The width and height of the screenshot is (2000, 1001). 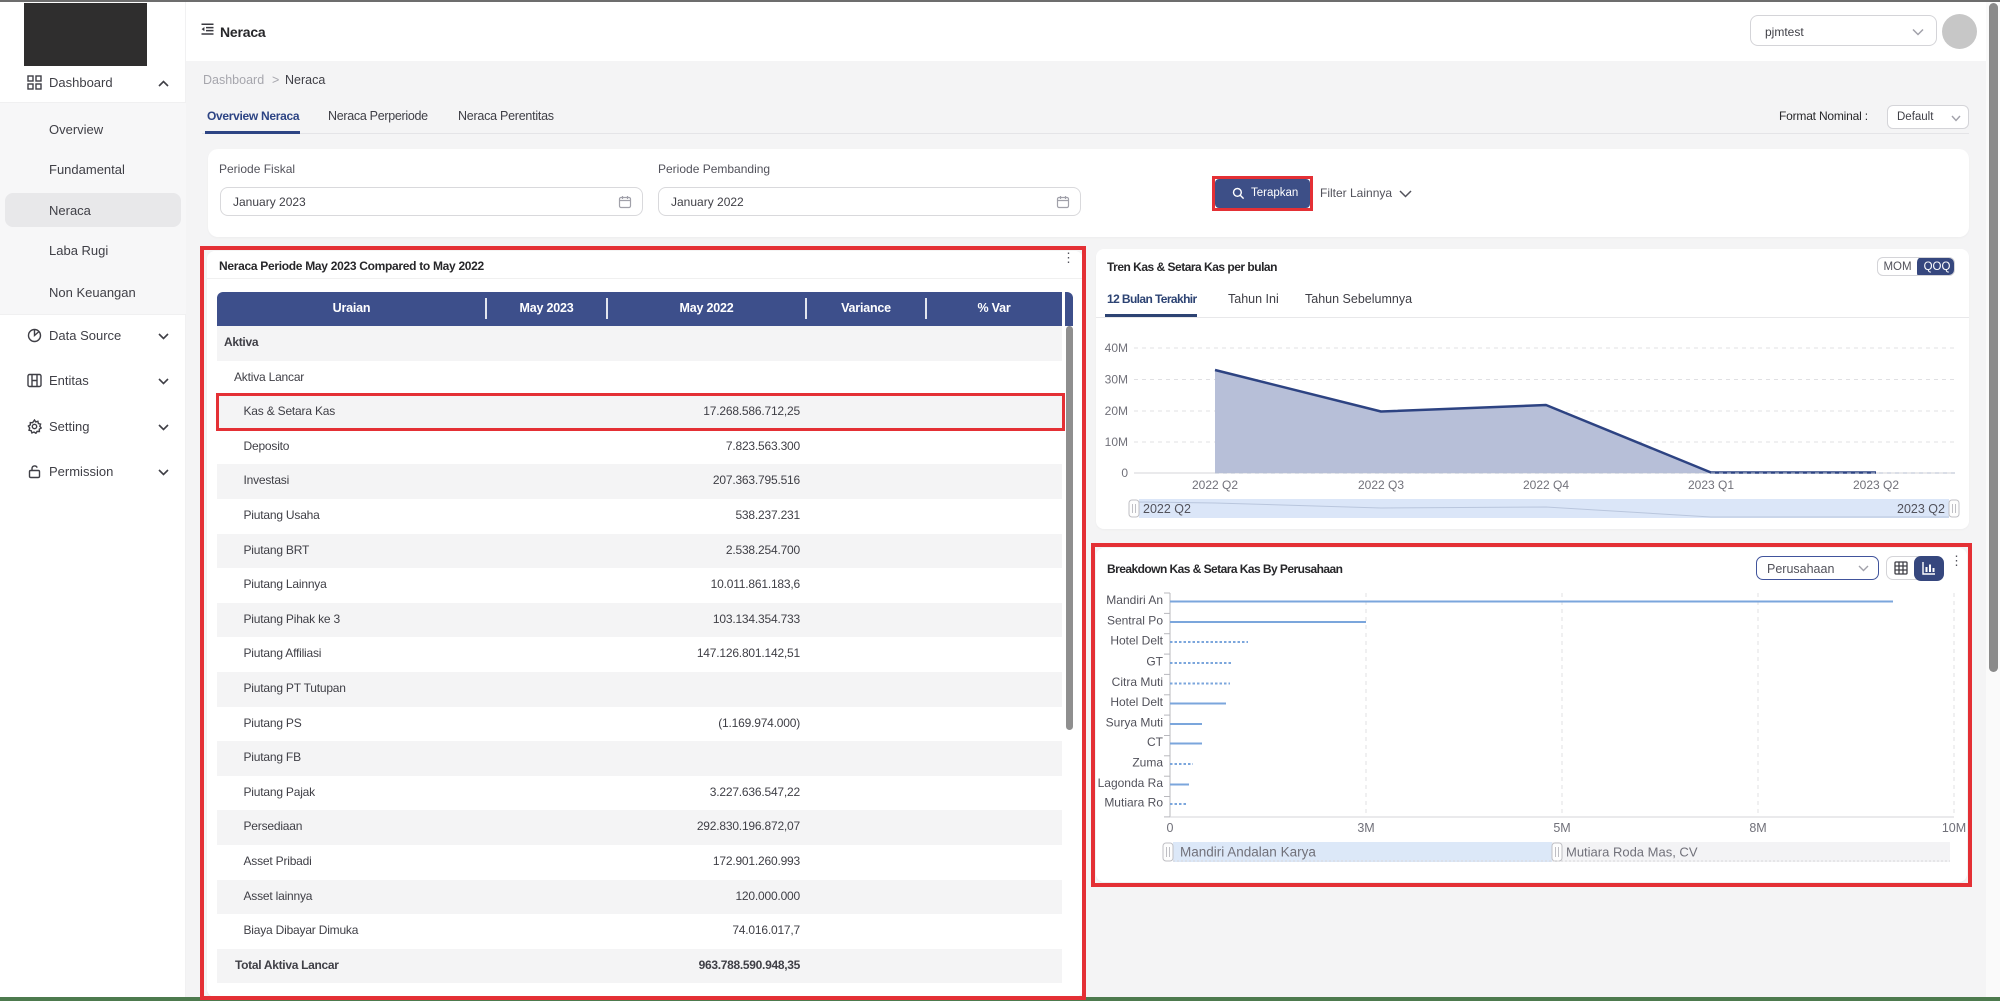 I want to click on svg-text: 2022 Q4, so click(x=1546, y=485).